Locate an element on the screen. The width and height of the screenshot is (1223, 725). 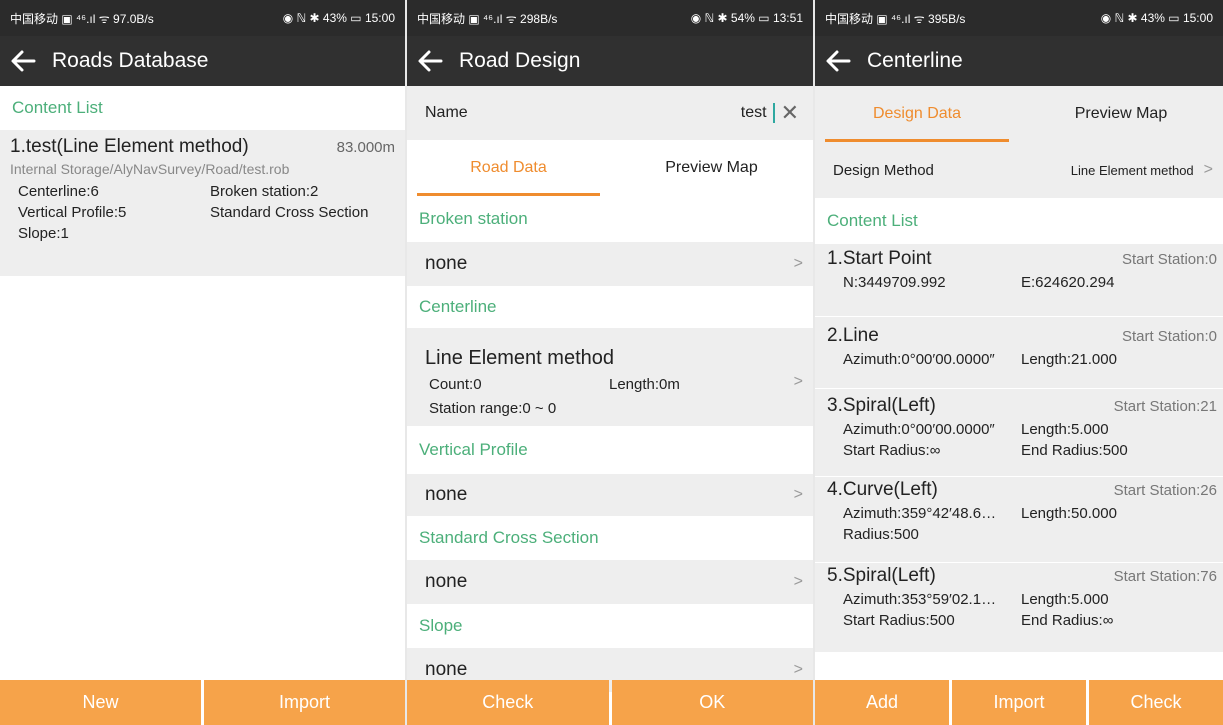
centerline-header: Centerline is located at coordinates (610, 307).